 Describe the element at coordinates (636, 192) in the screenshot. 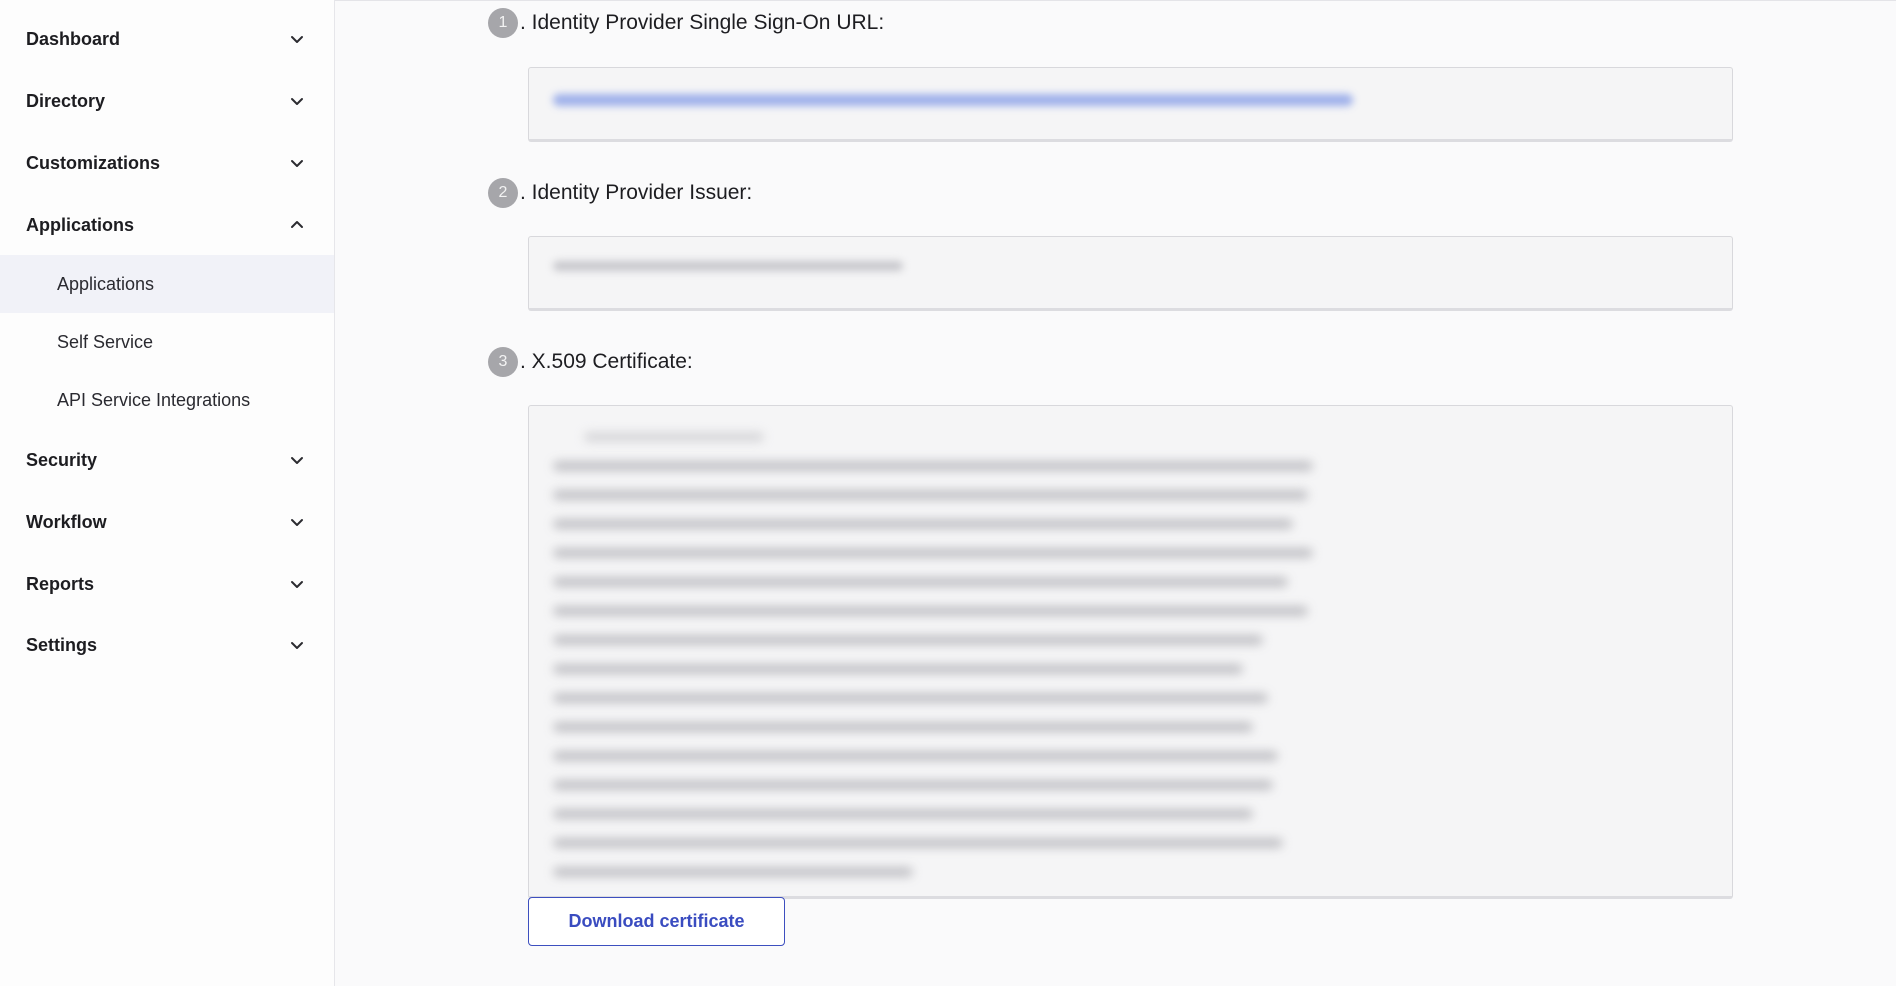

I see `step-label: . Identity Provider Issuer:` at that location.